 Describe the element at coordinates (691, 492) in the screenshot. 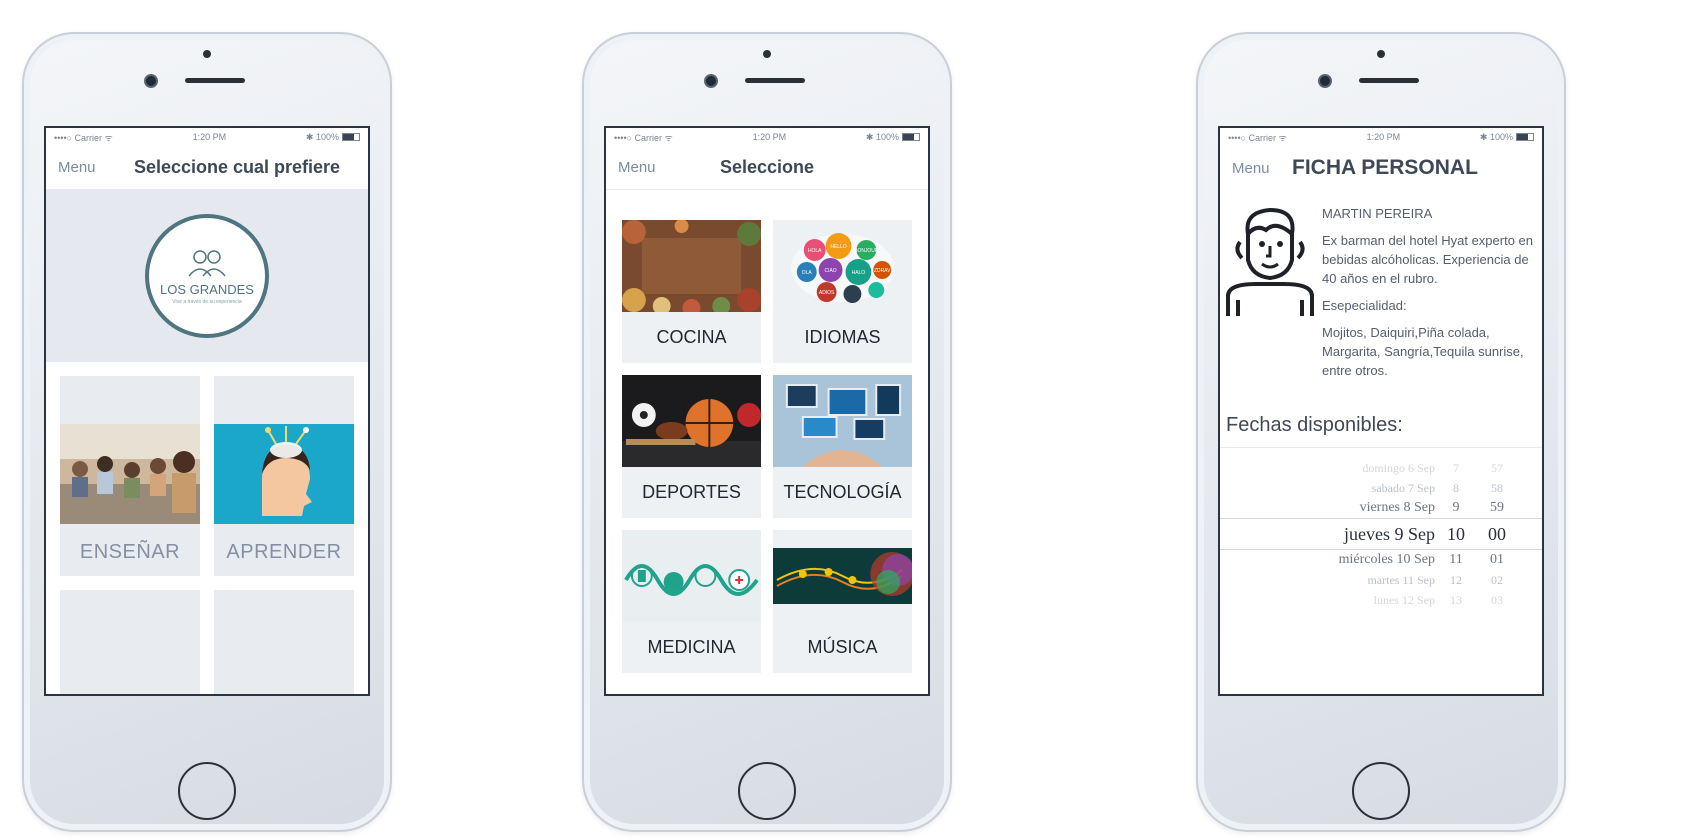

I see `category-label-deportes: DEPORTES` at that location.